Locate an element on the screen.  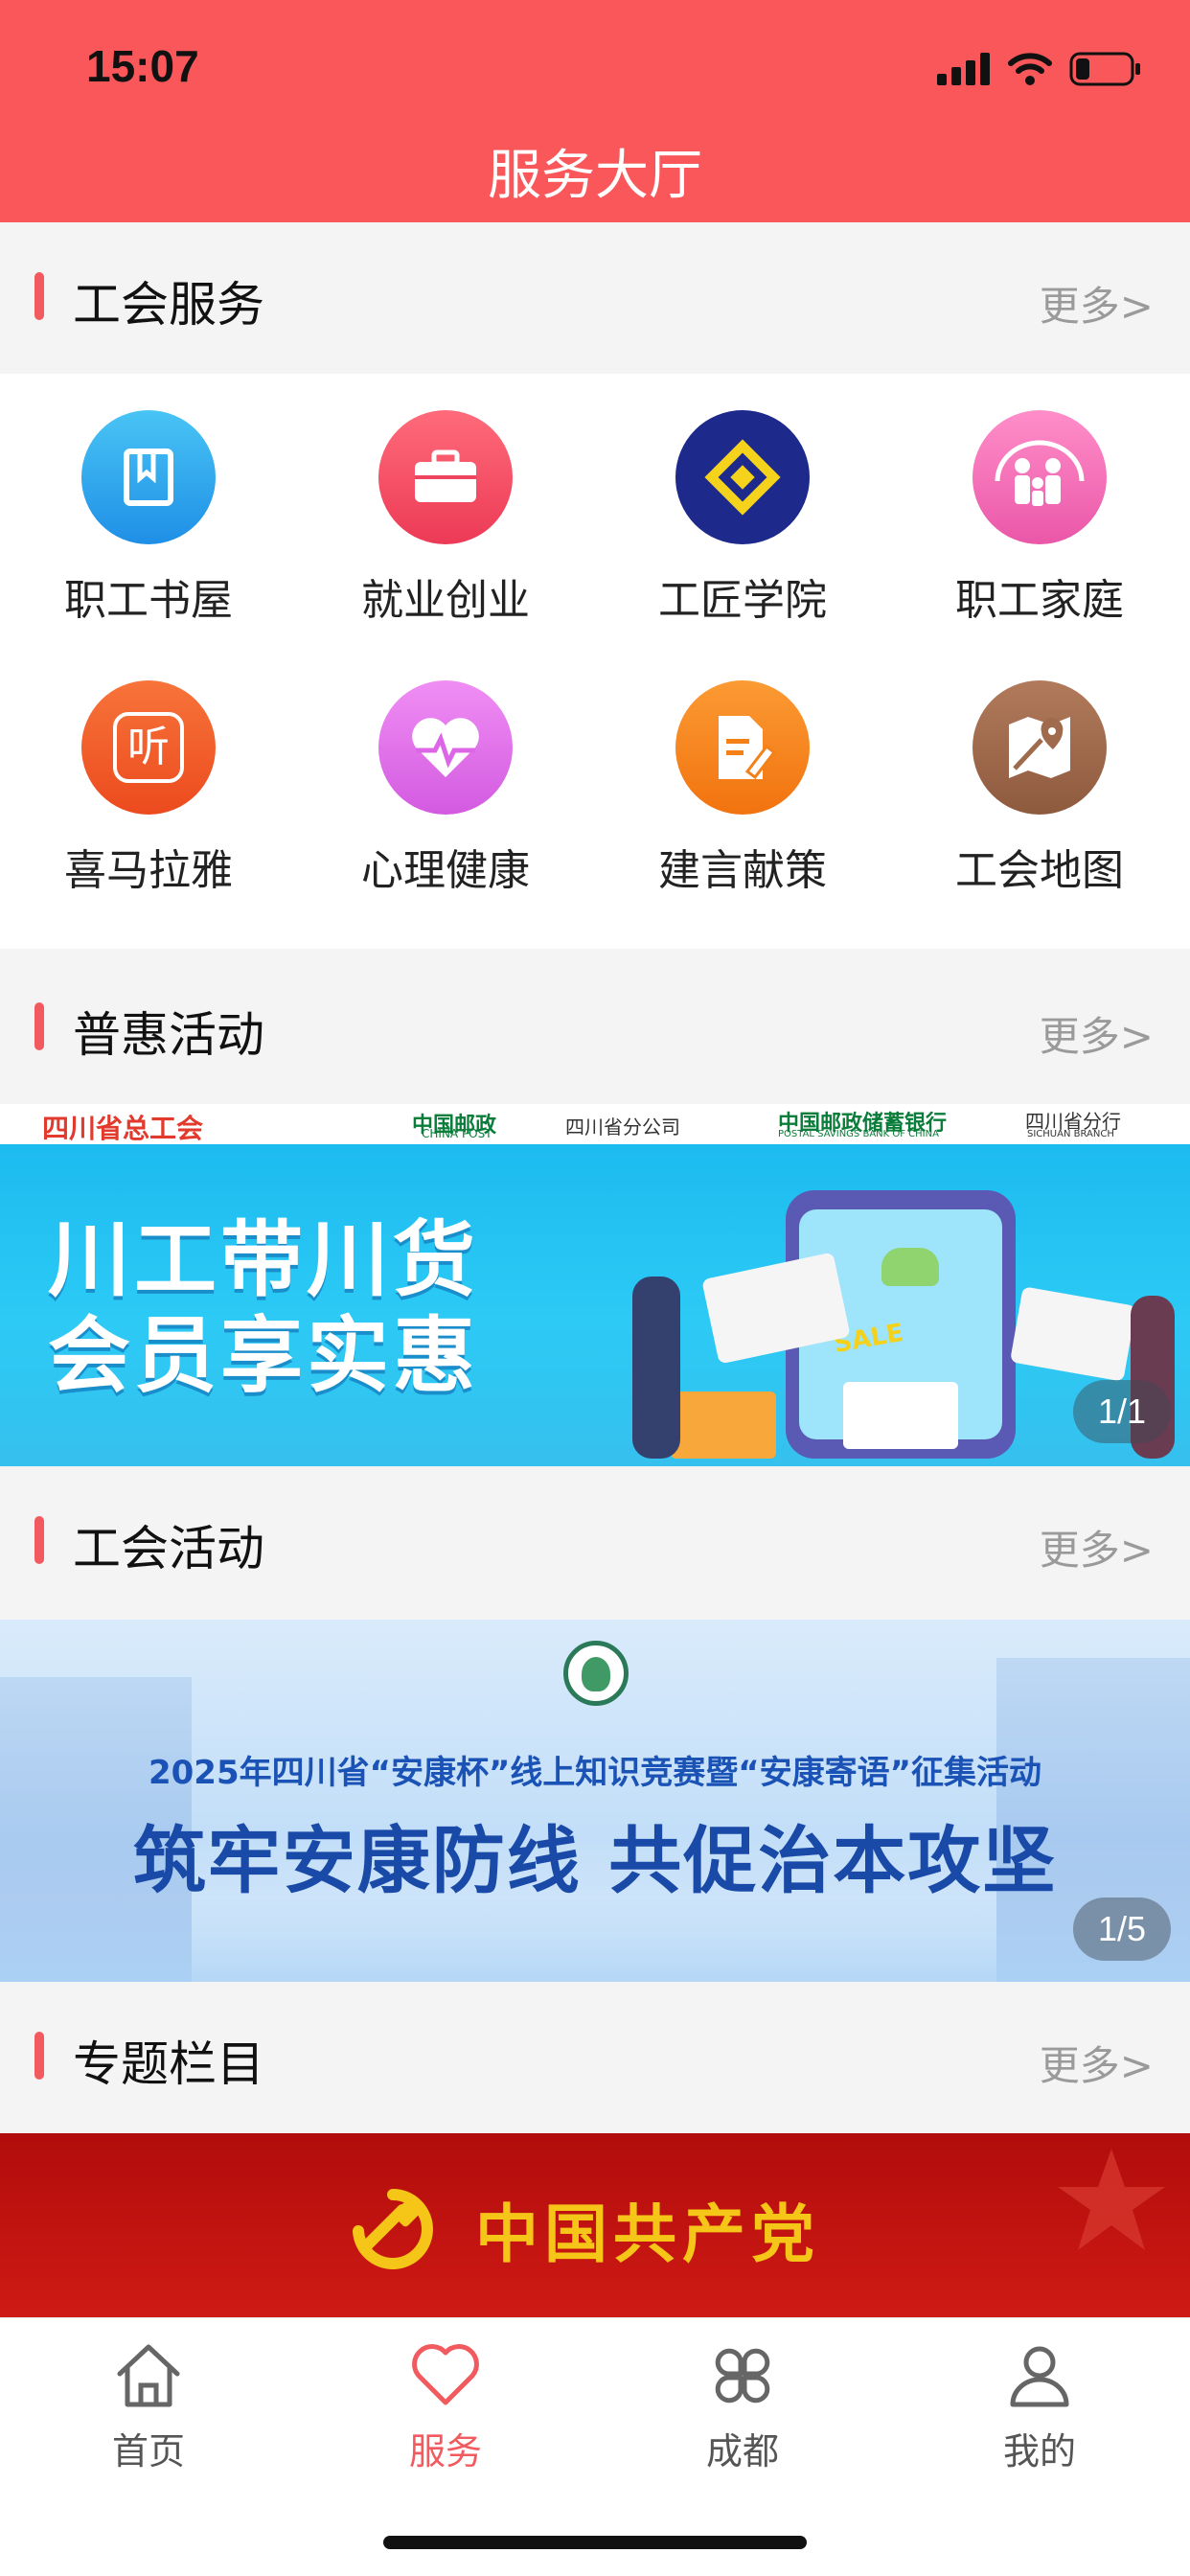
service-item-employment: 就业创业 is located at coordinates (445, 499).